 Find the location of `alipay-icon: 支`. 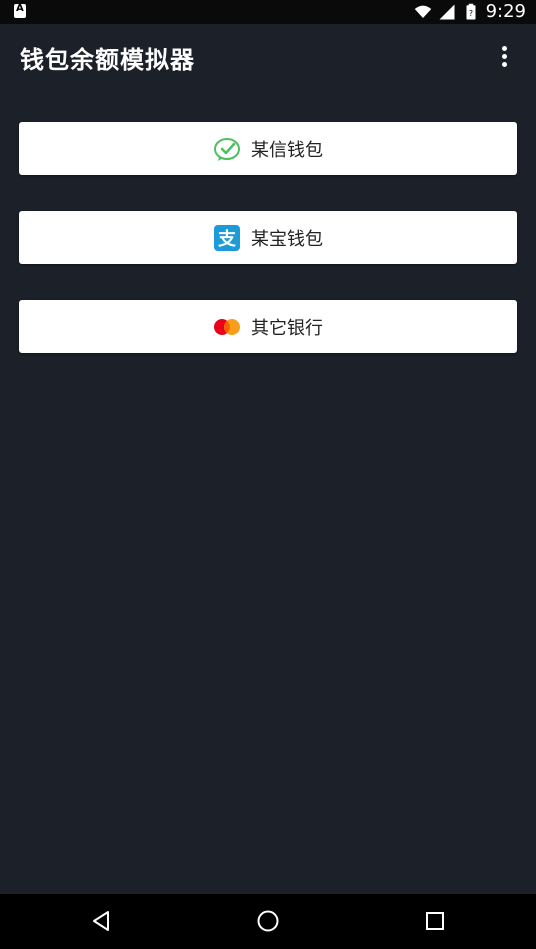

alipay-icon: 支 is located at coordinates (227, 238).